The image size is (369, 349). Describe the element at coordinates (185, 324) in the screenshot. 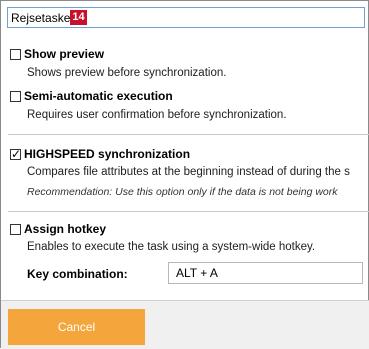

I see `footer-bar: Cancel` at that location.